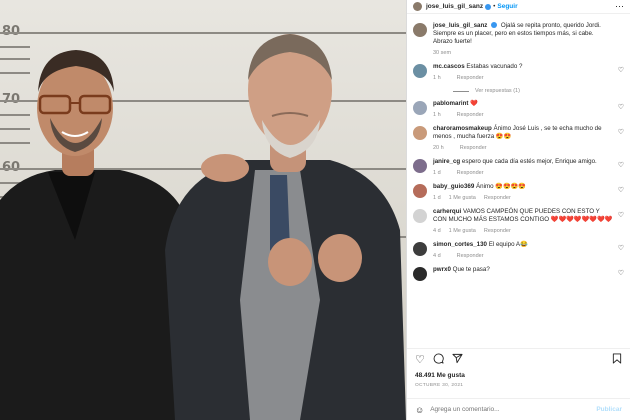 The image size is (630, 420). Describe the element at coordinates (518, 360) in the screenshot. I see `action-bar: ♡` at that location.